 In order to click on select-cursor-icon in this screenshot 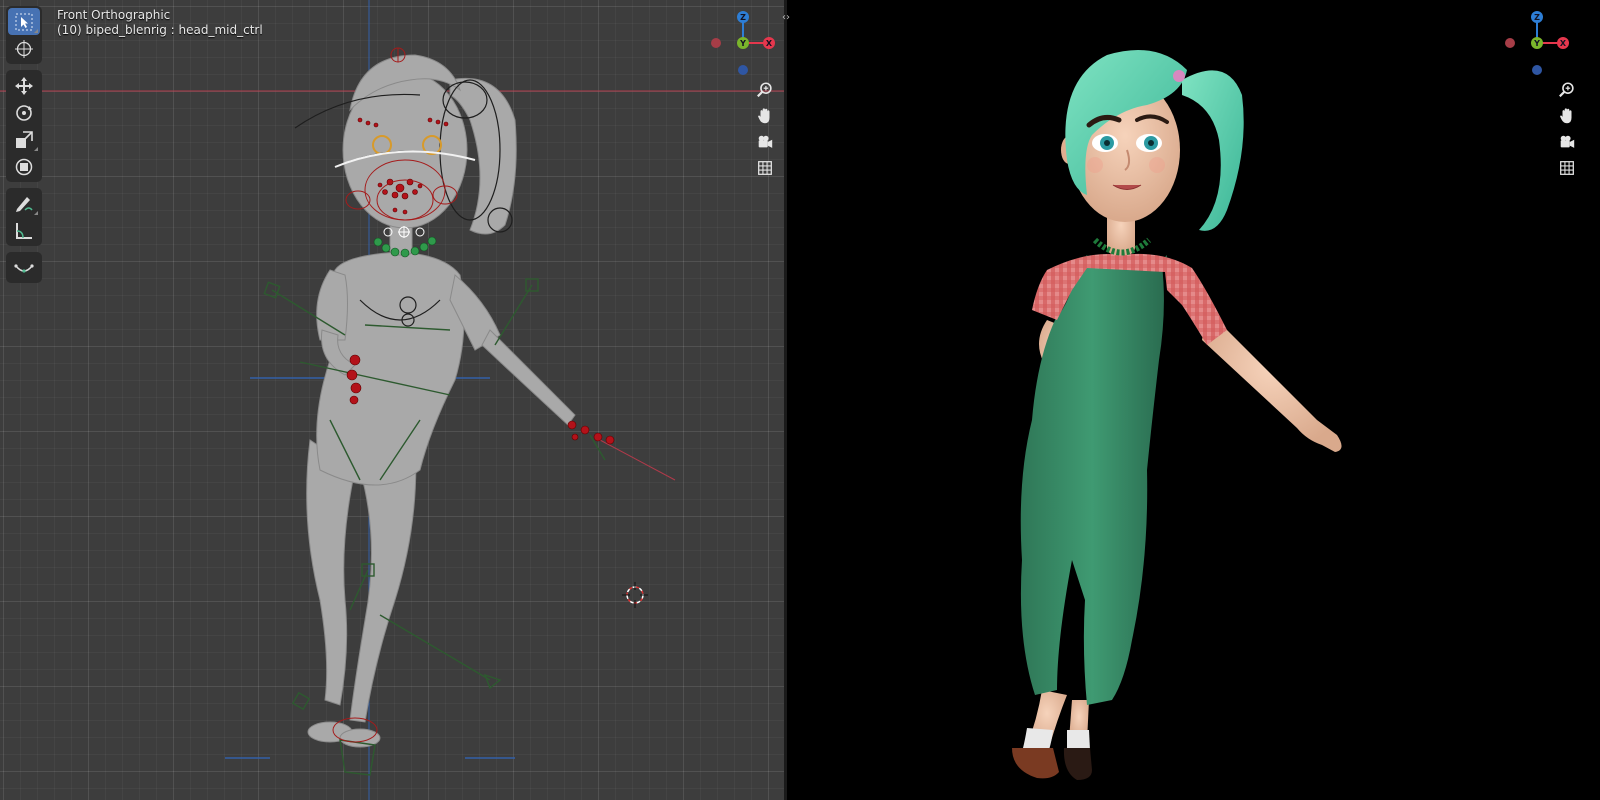, I will do `click(24, 21)`.